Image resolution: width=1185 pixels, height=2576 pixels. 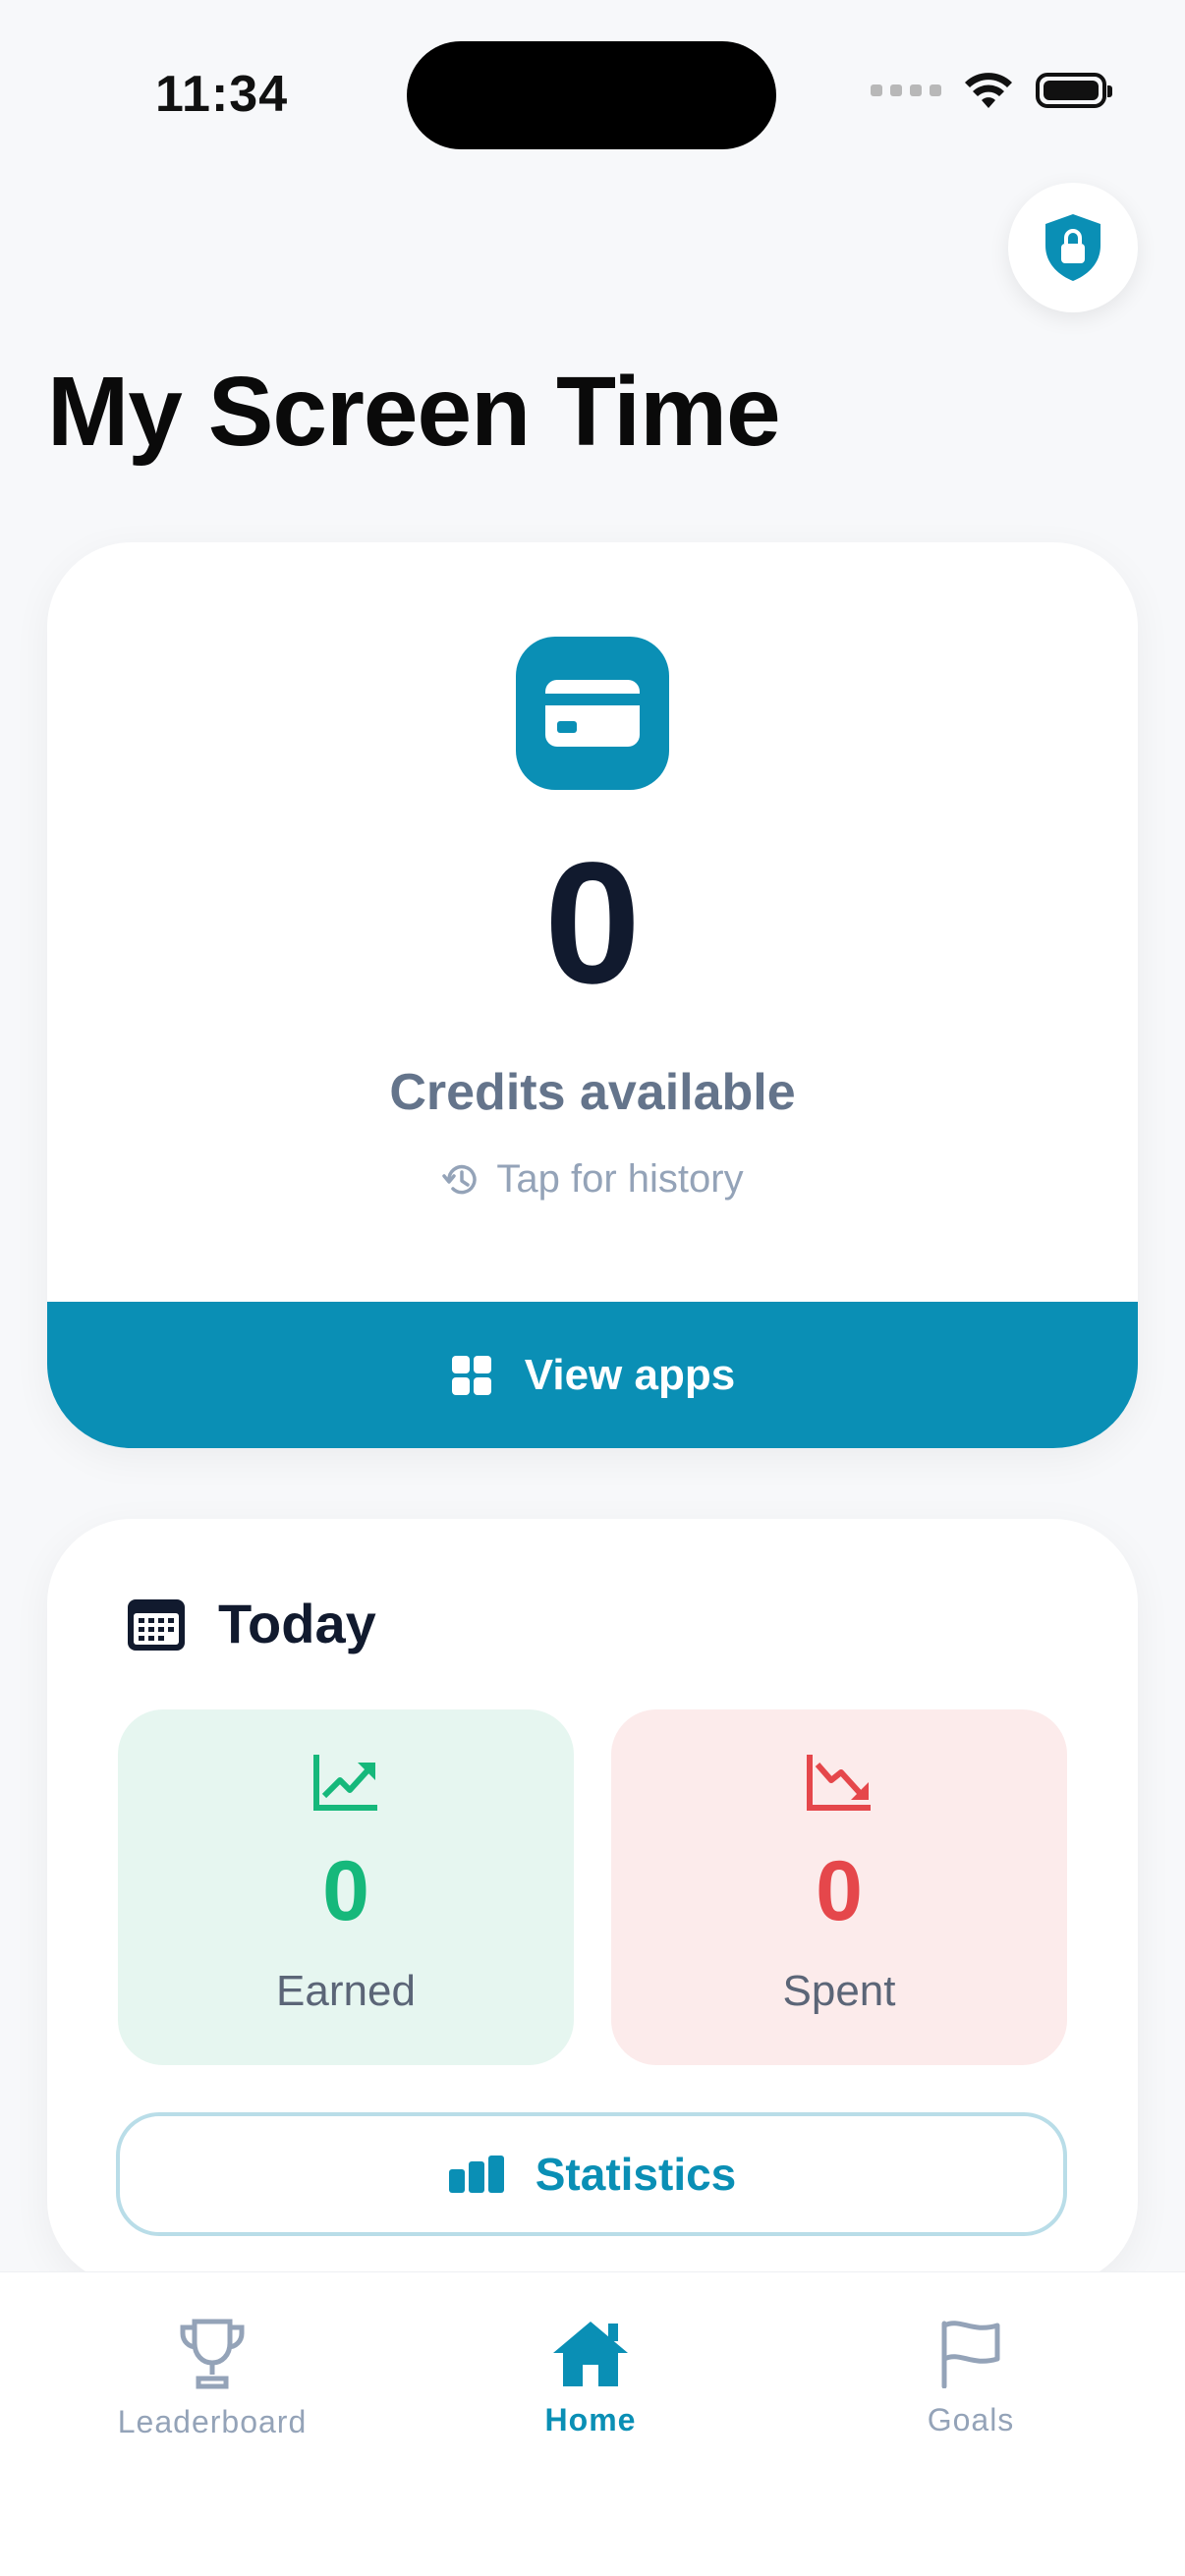 I want to click on view-apps-label: View apps, so click(x=630, y=1374).